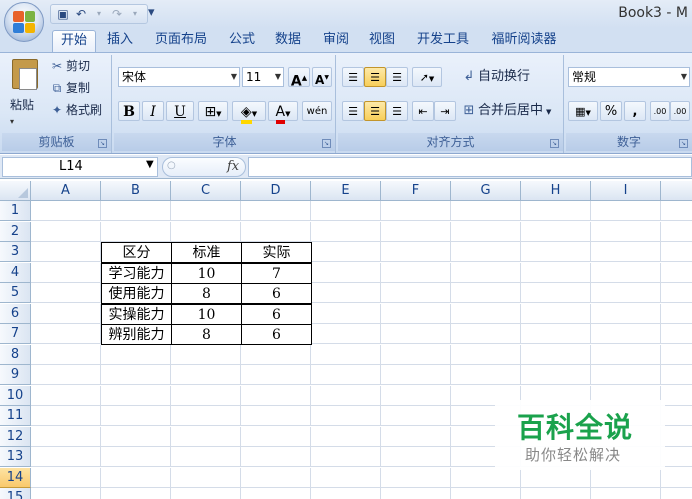 The width and height of the screenshot is (692, 499). What do you see at coordinates (135, 14) in the screenshot?
I see `redo-dropdown-icon: ▾` at bounding box center [135, 14].